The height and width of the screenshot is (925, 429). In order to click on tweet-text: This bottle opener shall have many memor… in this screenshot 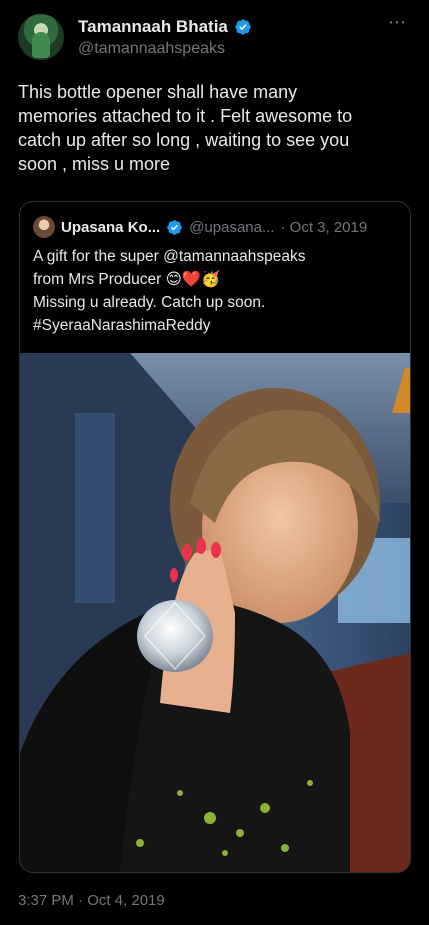, I will do `click(185, 128)`.